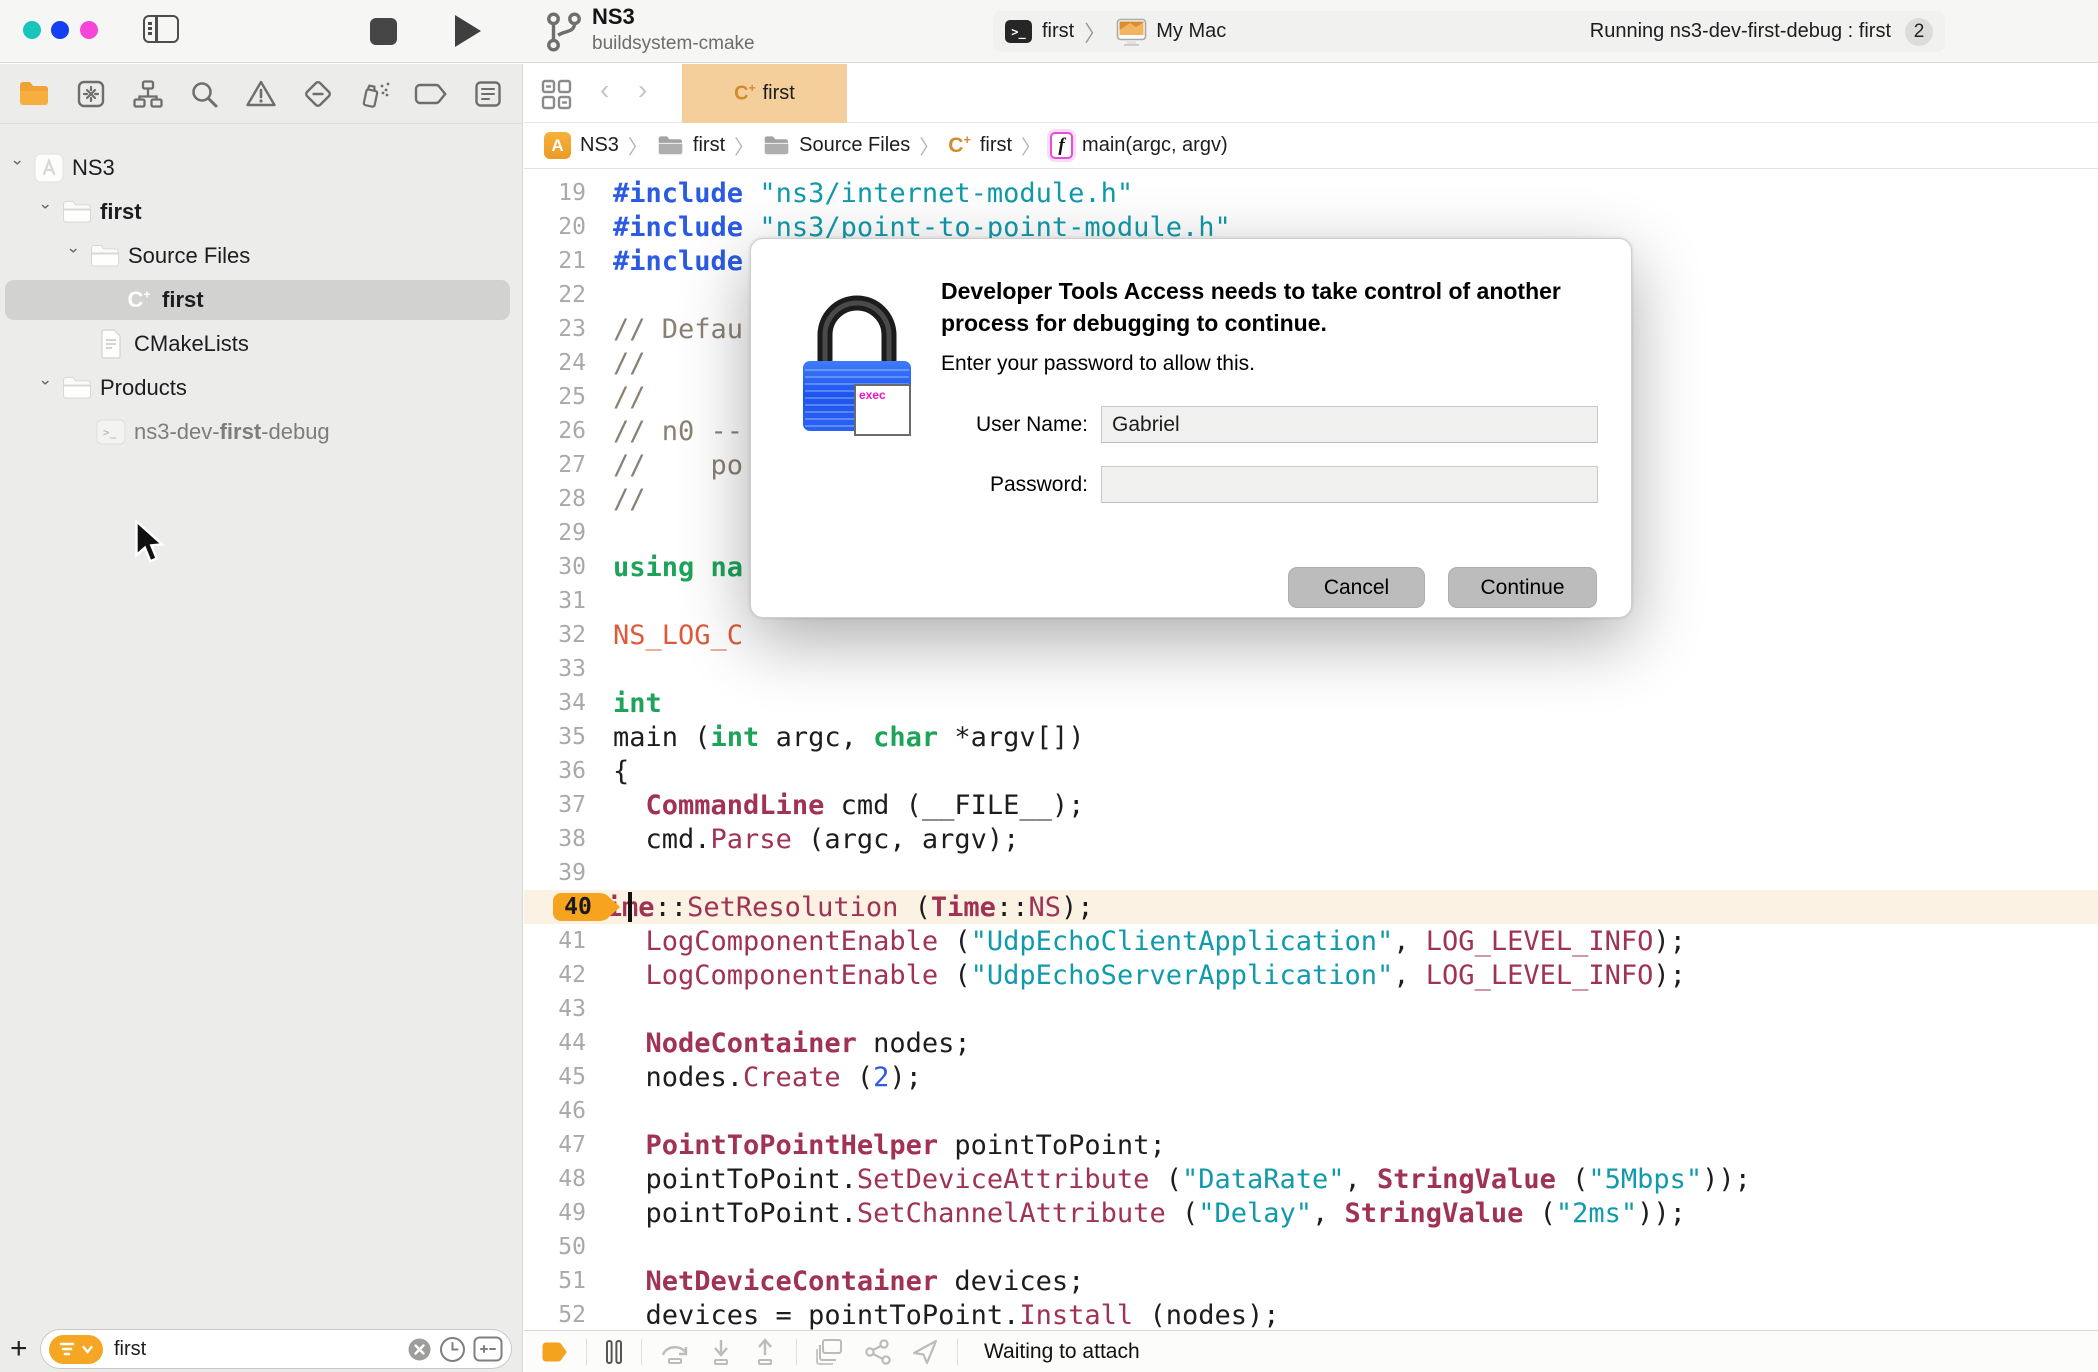  What do you see at coordinates (629, 363) in the screenshot?
I see `code-text: //` at bounding box center [629, 363].